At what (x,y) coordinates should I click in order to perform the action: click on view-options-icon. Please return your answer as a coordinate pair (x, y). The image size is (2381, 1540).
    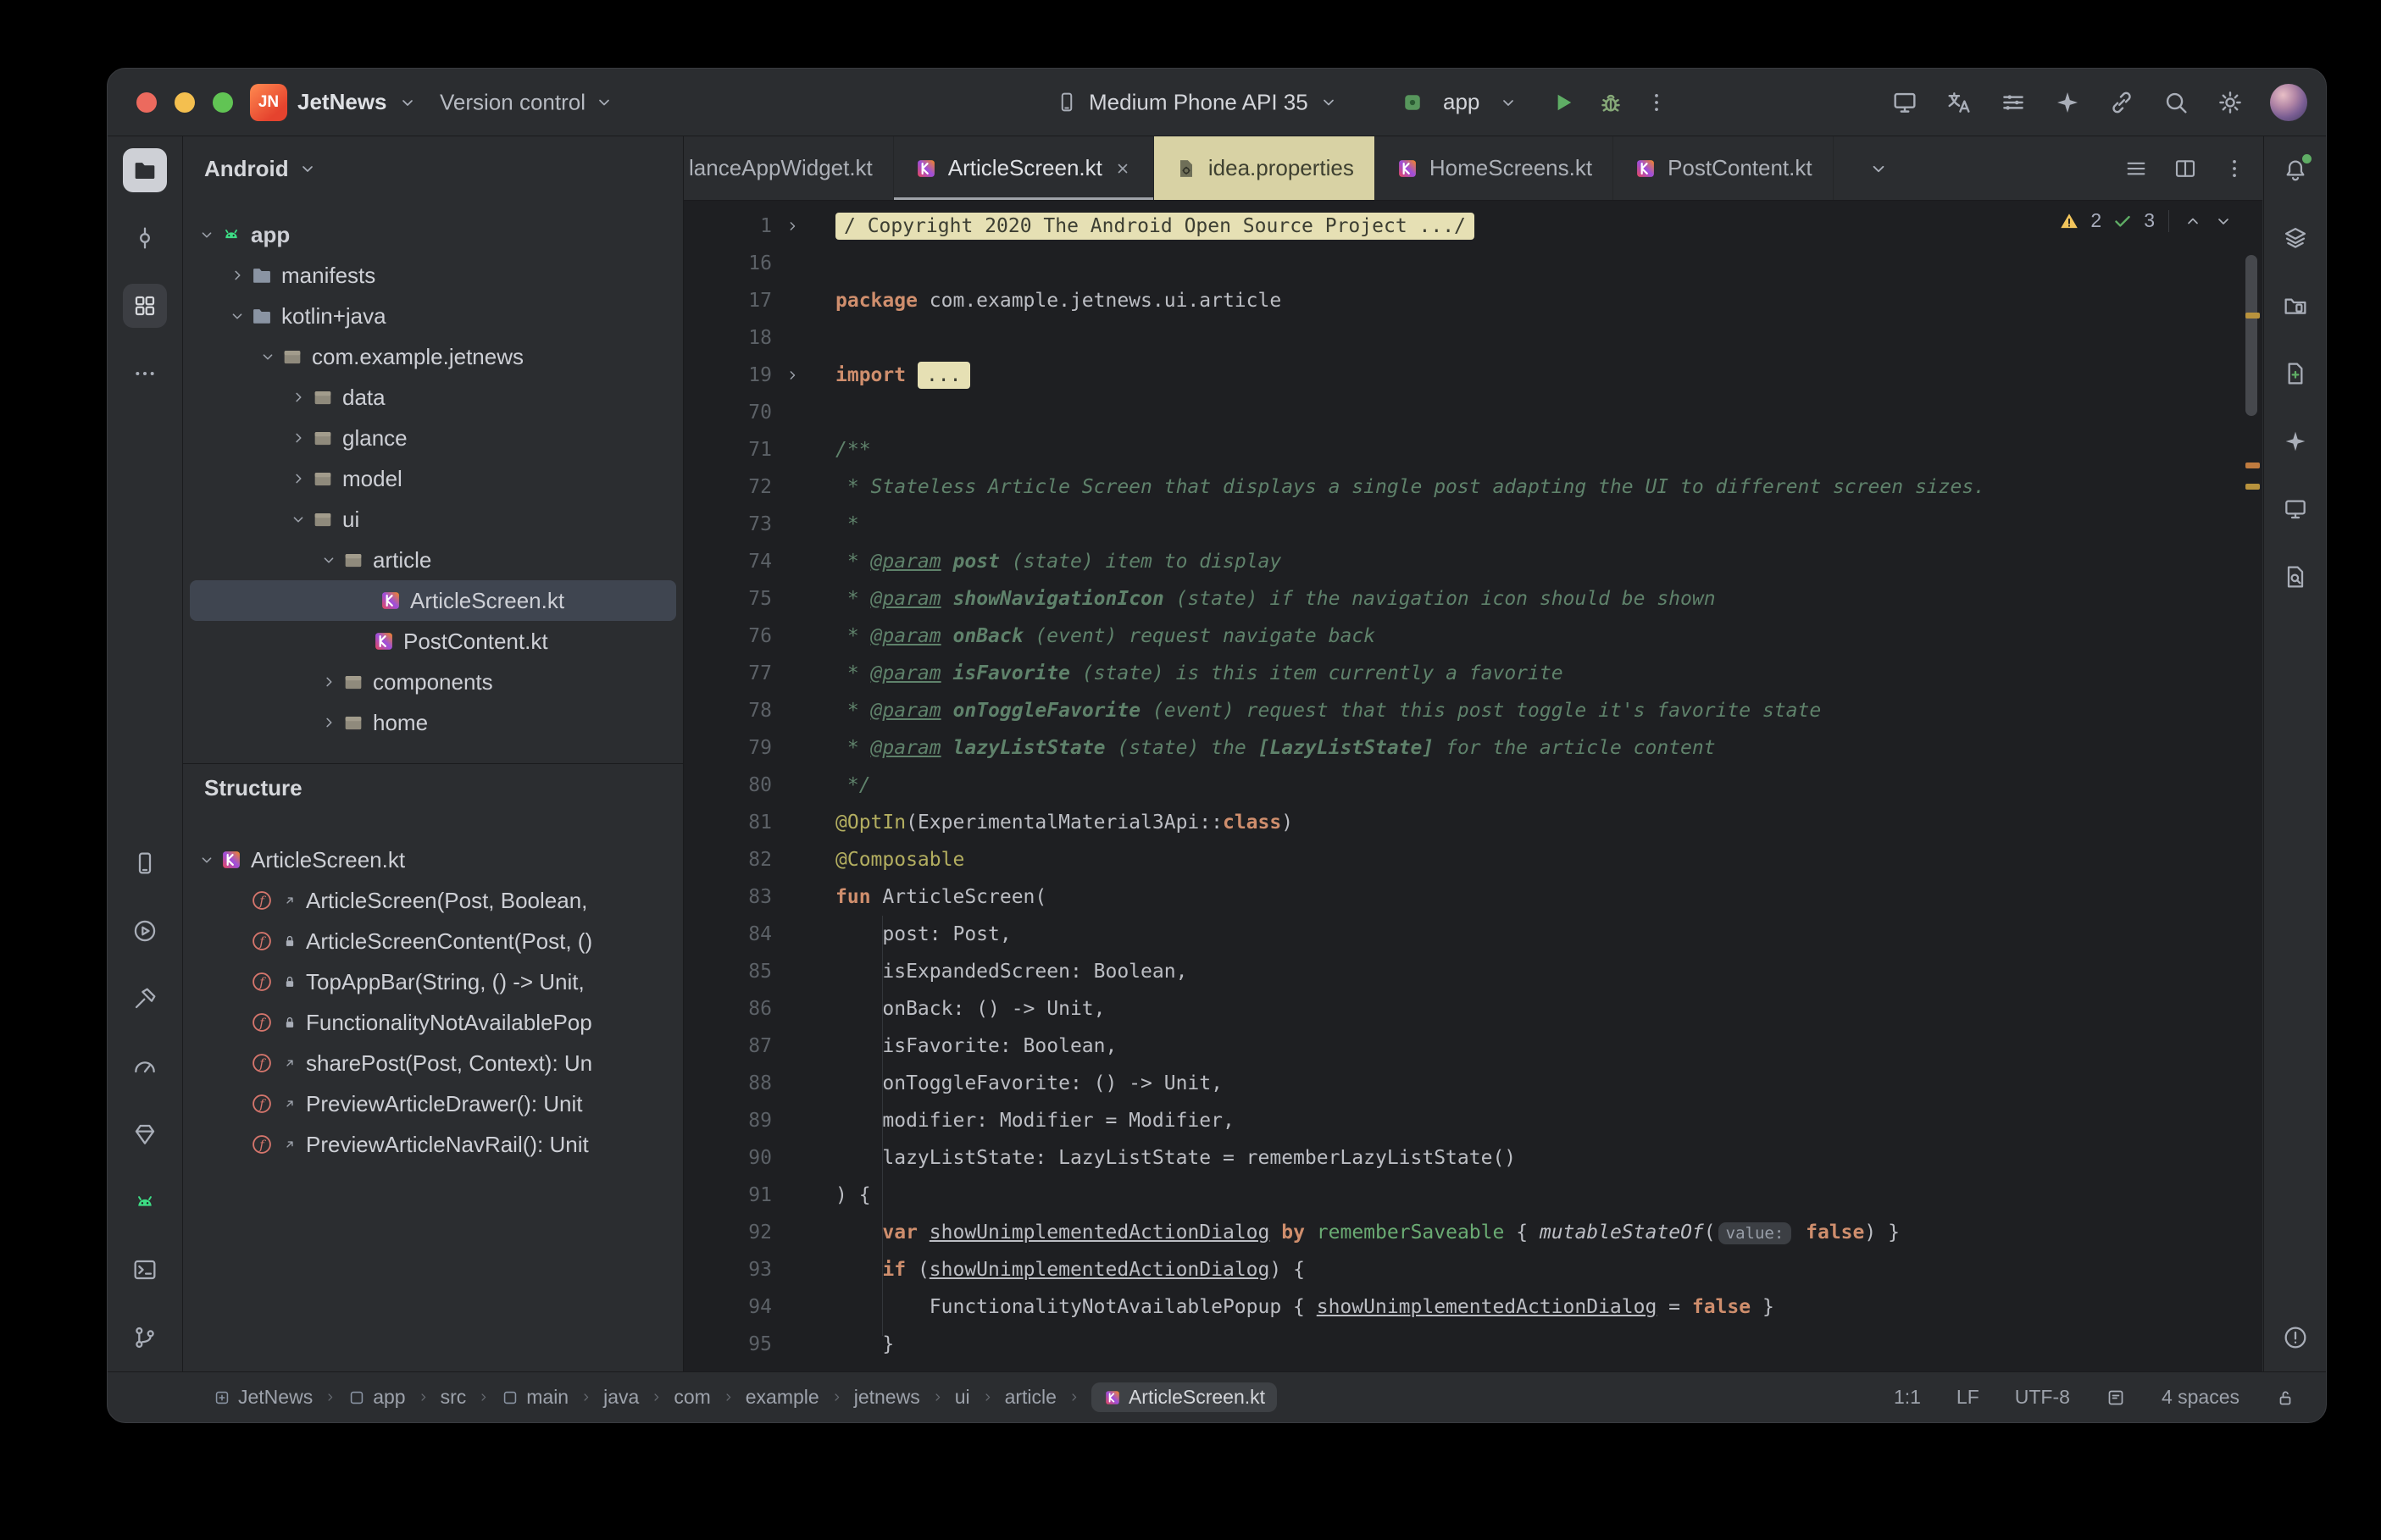
    Looking at the image, I should click on (2013, 102).